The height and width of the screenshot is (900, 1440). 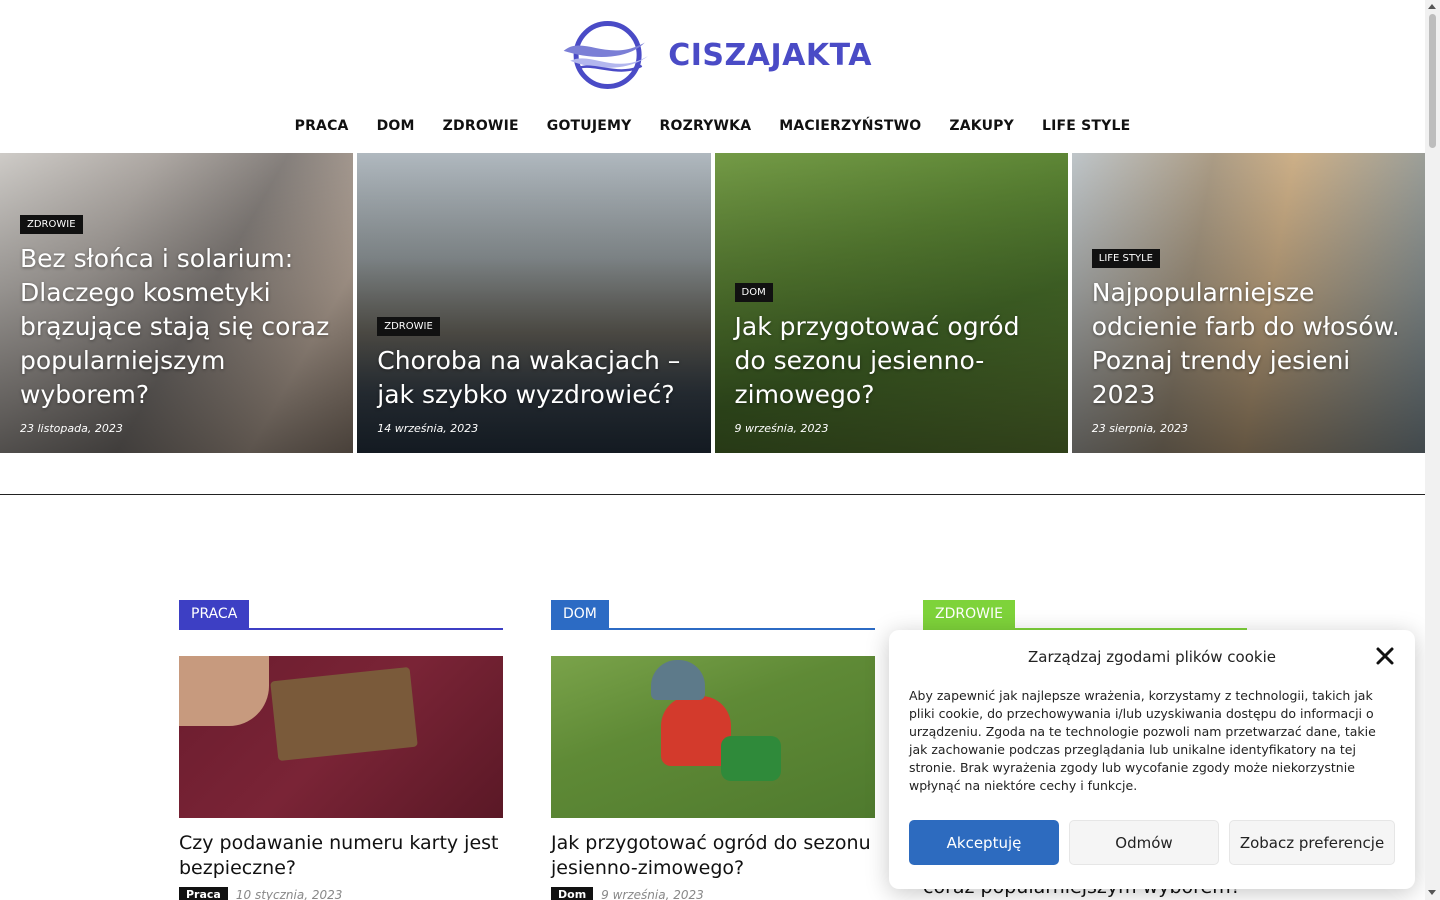 What do you see at coordinates (706, 126) in the screenshot?
I see `nav-rozrywka: ROZRYWKA` at bounding box center [706, 126].